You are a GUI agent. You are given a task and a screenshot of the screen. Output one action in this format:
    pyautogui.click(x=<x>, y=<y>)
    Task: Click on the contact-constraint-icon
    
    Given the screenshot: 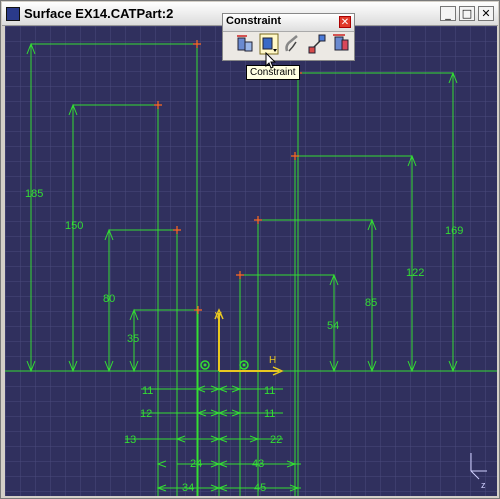 What is the action you would take?
    pyautogui.click(x=293, y=44)
    